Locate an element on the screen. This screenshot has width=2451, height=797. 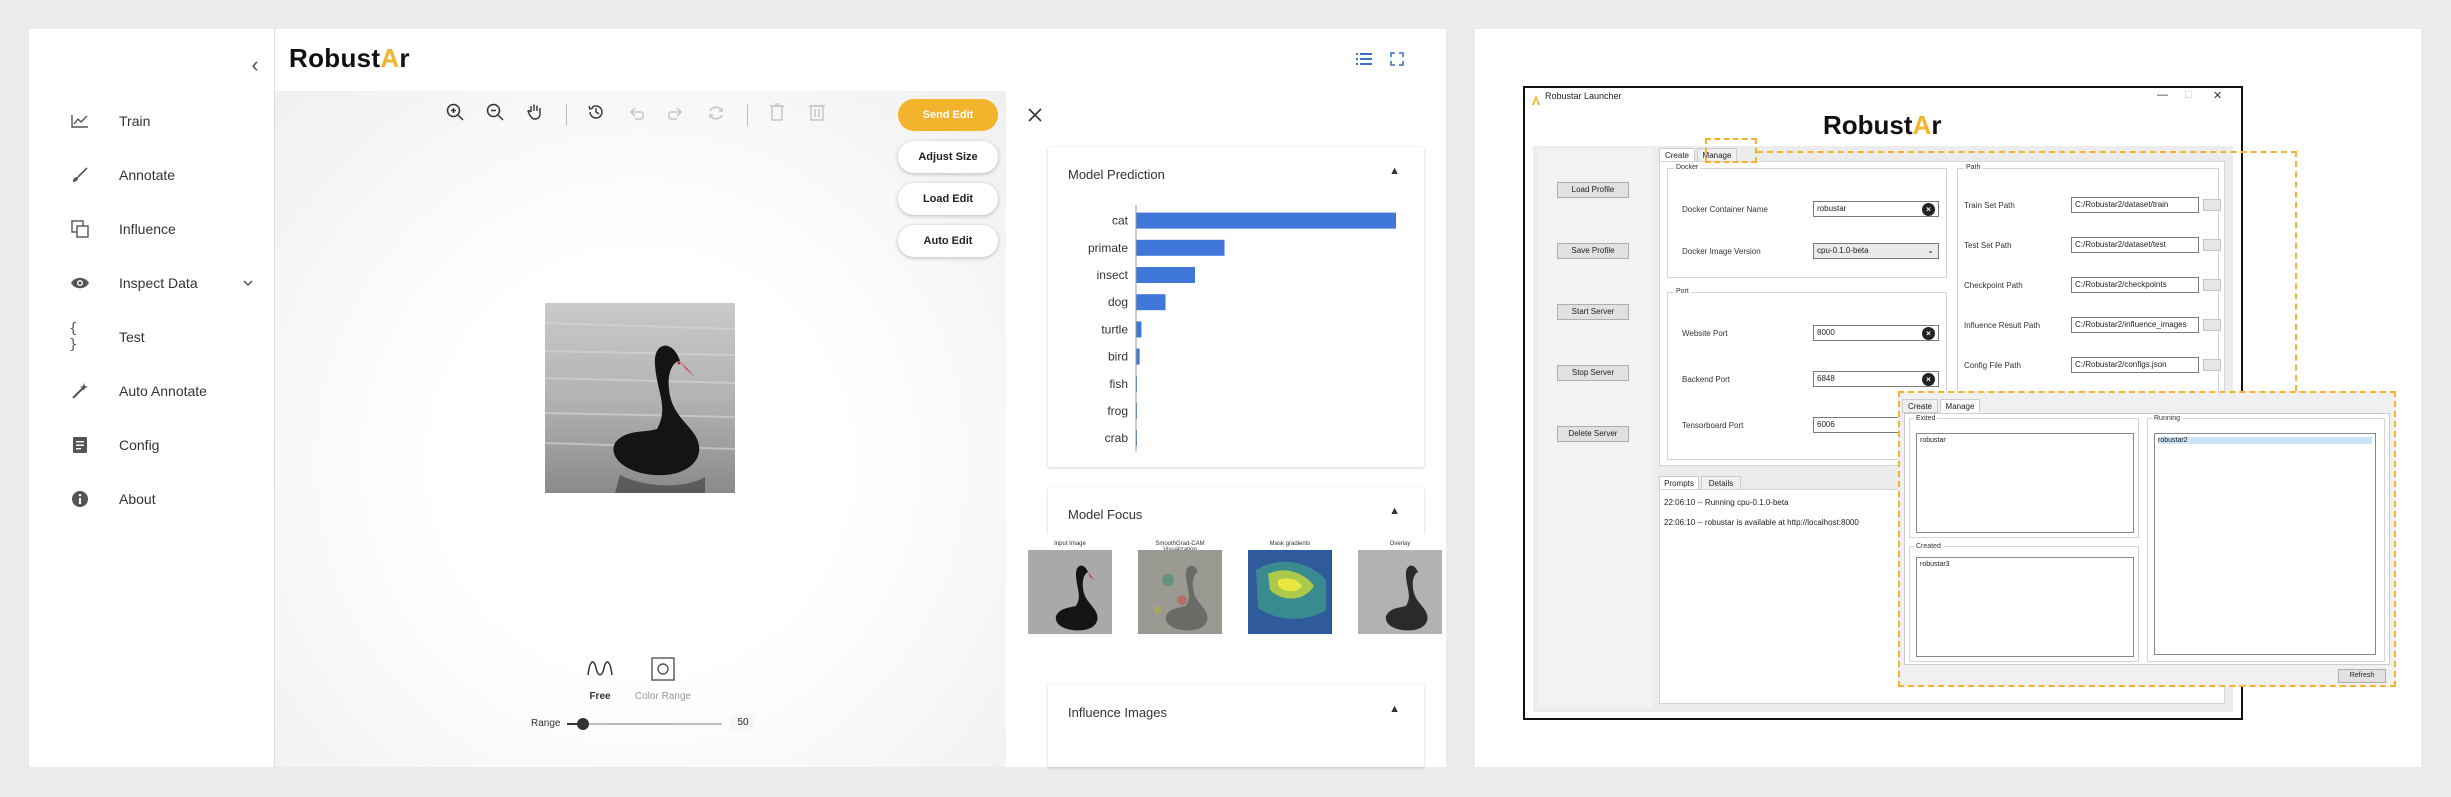
website-port-input: 8000 is located at coordinates (1876, 333).